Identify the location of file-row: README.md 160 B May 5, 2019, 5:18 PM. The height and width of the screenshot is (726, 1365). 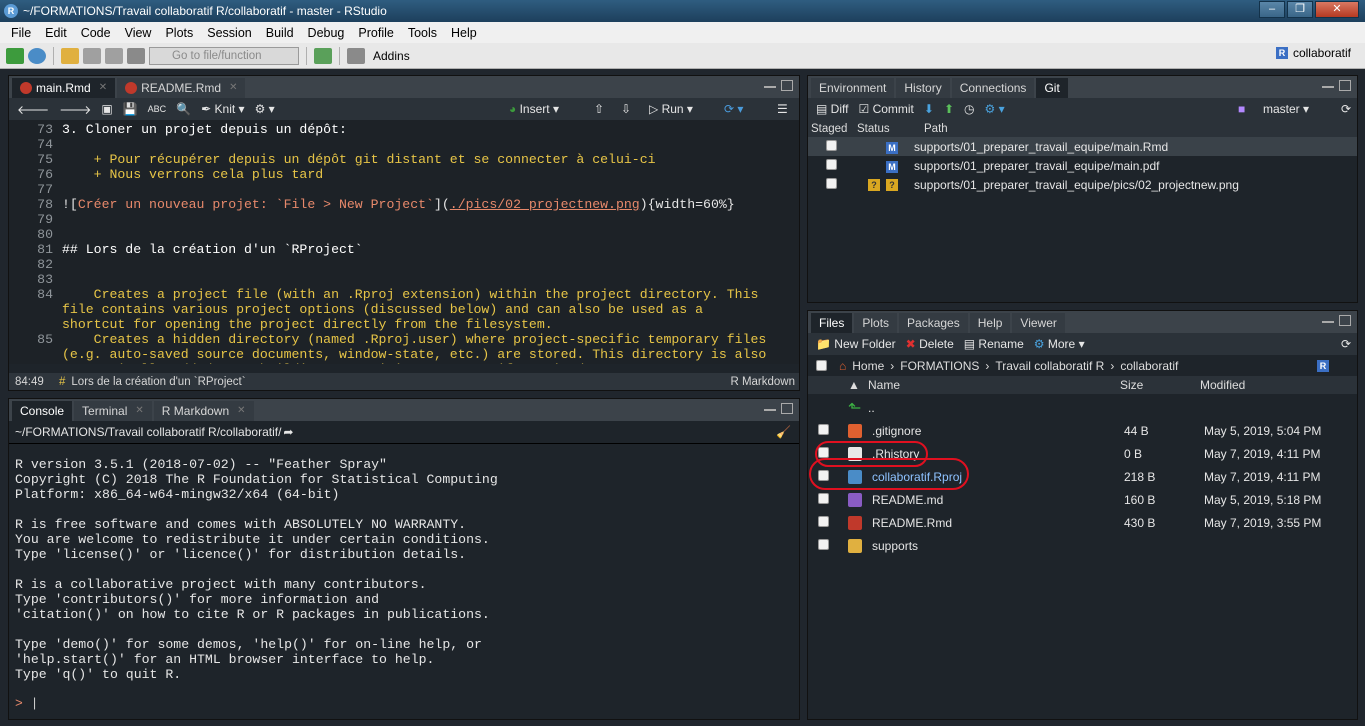
(1082, 499).